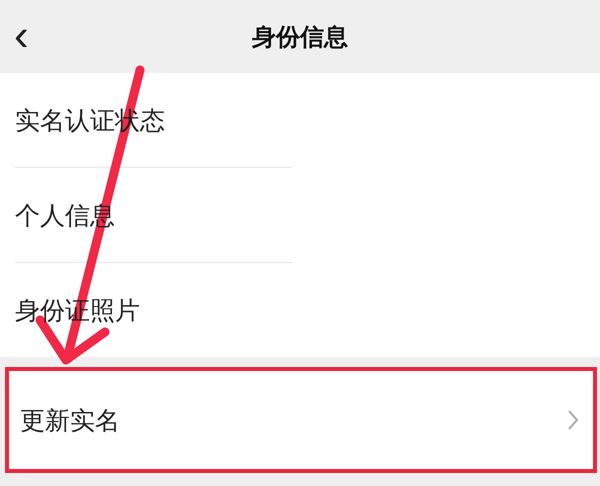 The image size is (600, 486). What do you see at coordinates (573, 420) in the screenshot?
I see `chevron-right-icon` at bounding box center [573, 420].